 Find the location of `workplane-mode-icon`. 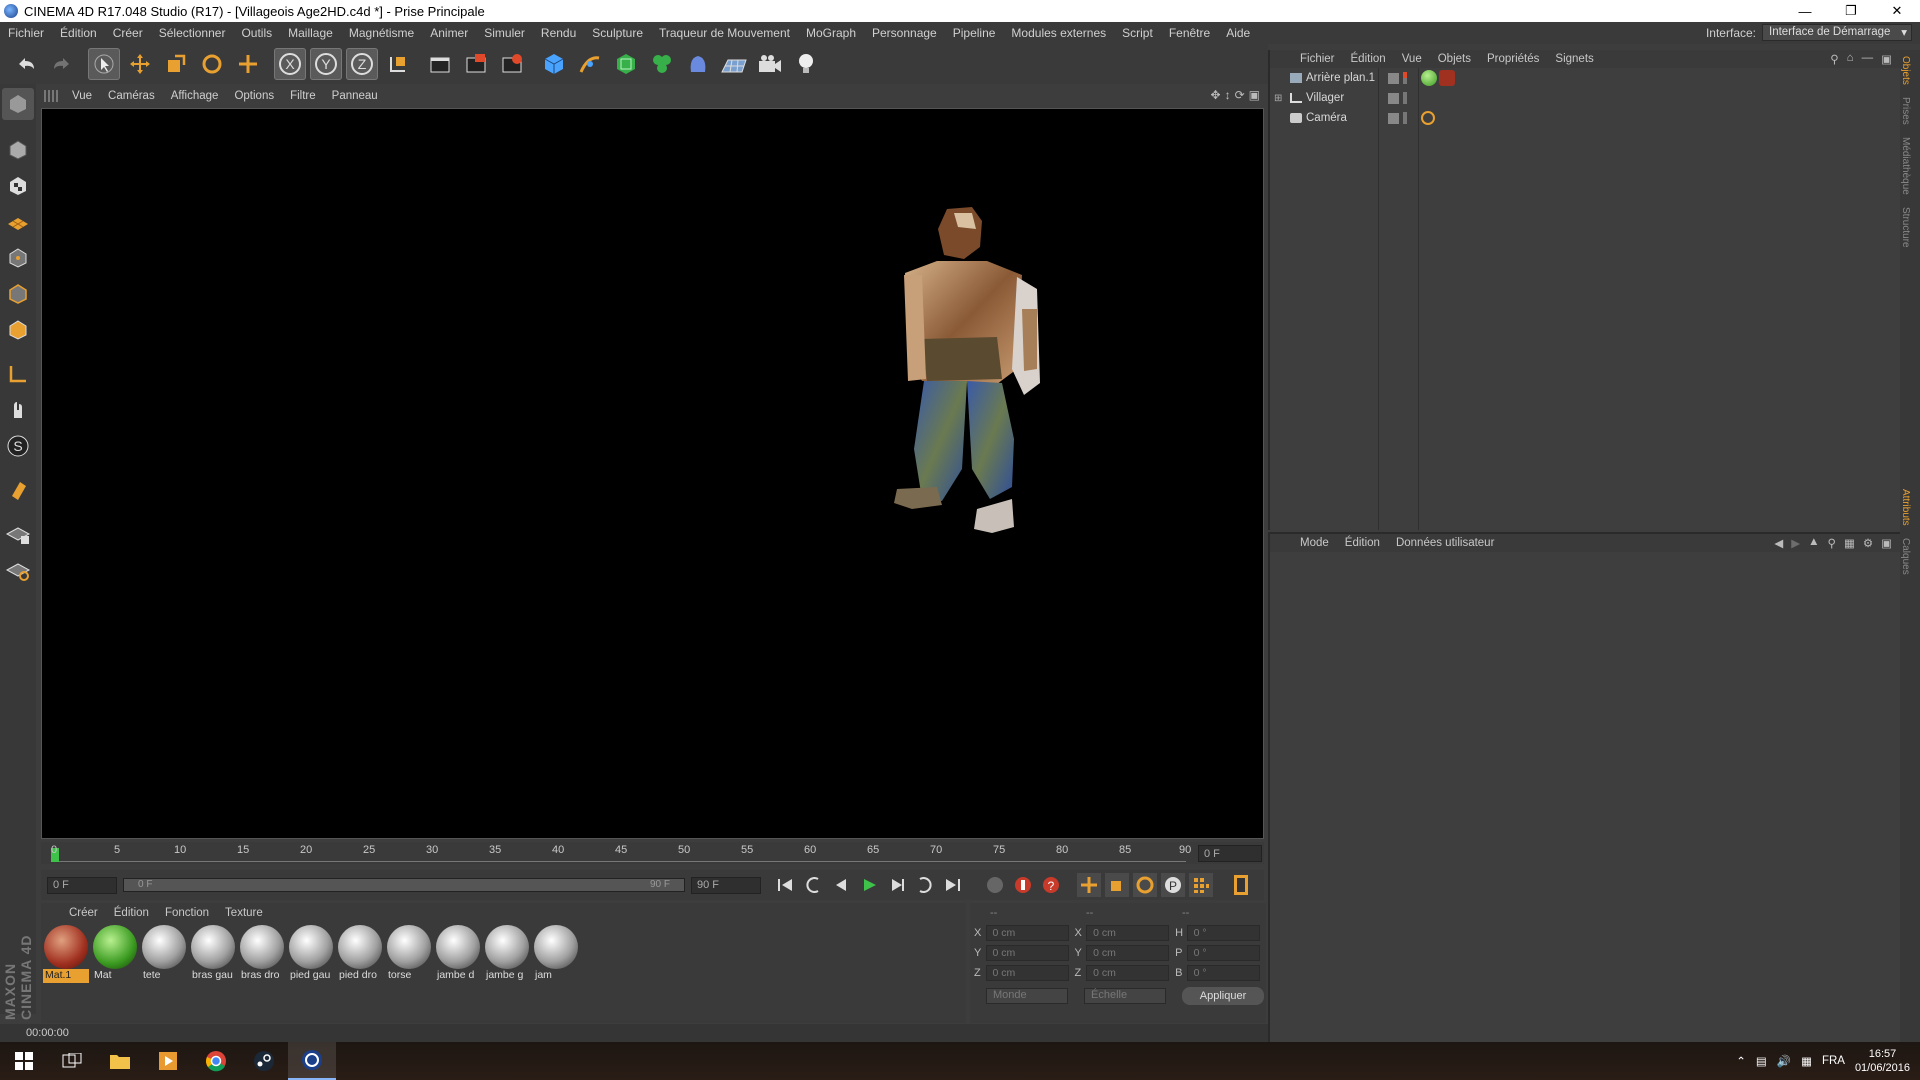

workplane-mode-icon is located at coordinates (18, 222).